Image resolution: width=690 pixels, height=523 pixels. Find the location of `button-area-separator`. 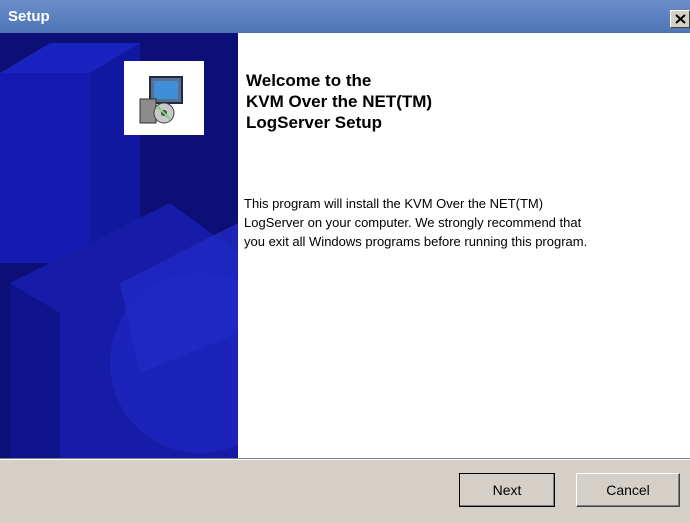

button-area-separator is located at coordinates (345, 459).